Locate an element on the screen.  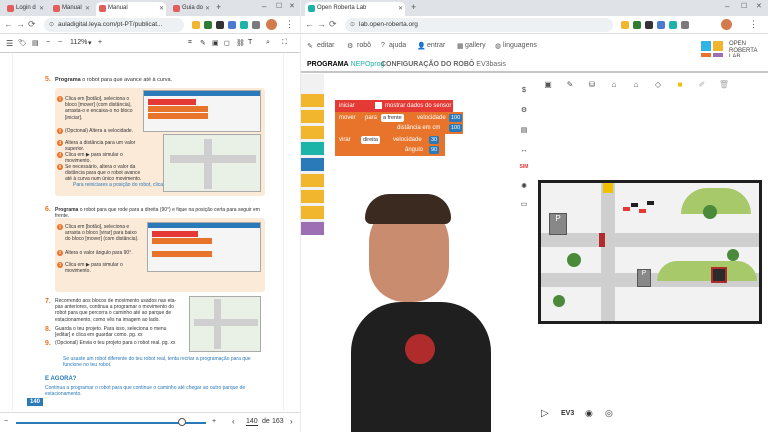
category-math is located at coordinates (312, 164).